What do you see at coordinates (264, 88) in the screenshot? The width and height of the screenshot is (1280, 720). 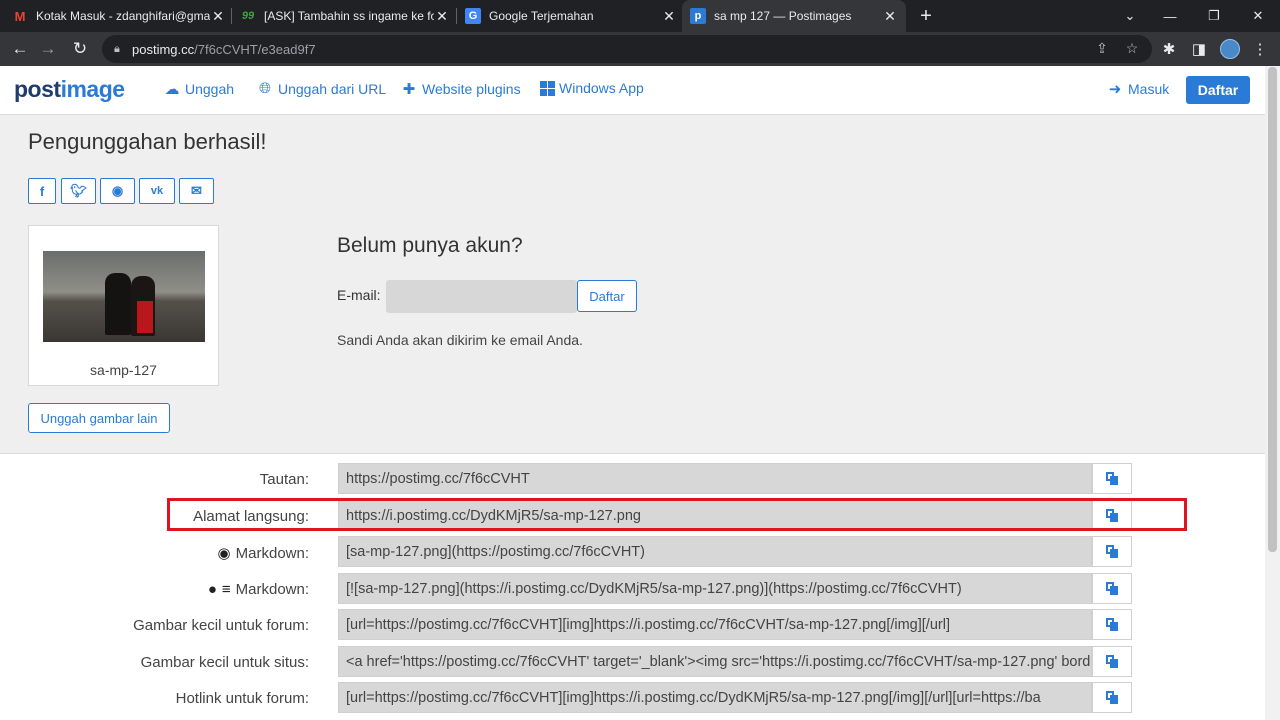 I see `globe-icon: 🌐︎` at bounding box center [264, 88].